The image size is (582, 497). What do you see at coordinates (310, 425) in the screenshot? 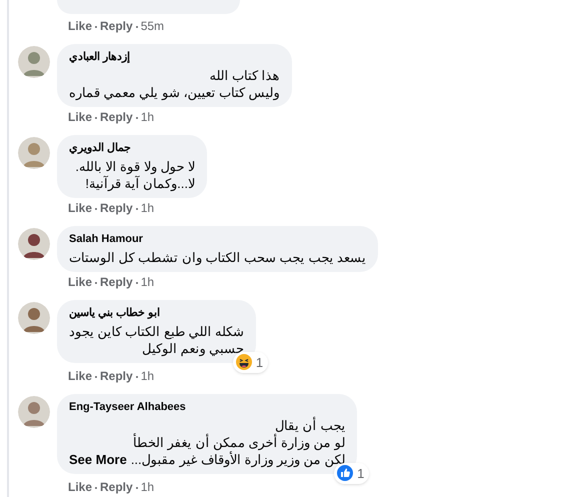
I see `comment-text: يجب أن يقال` at bounding box center [310, 425].